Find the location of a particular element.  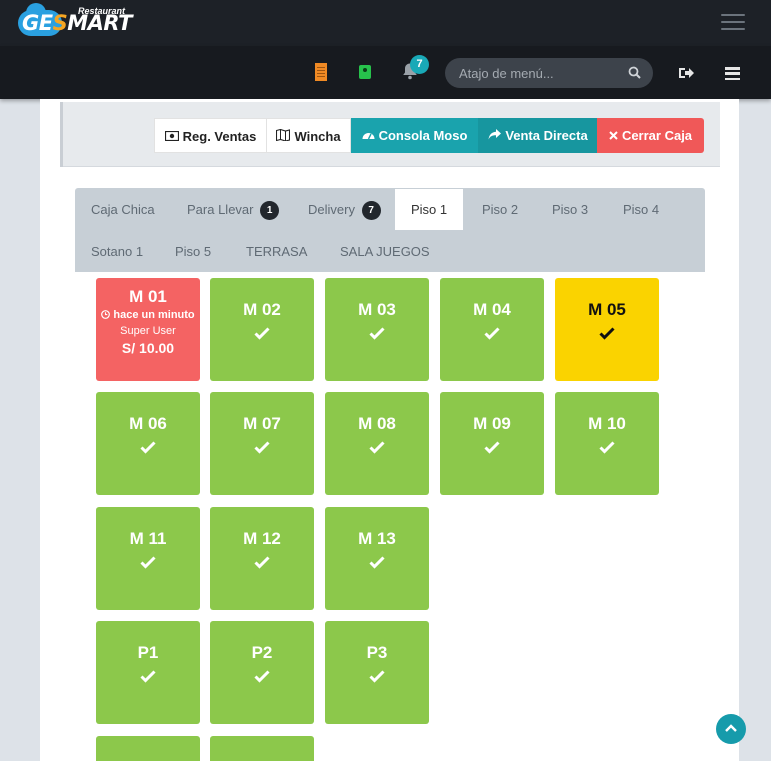

app-logo: GESMART Restaurant is located at coordinates (75, 21).